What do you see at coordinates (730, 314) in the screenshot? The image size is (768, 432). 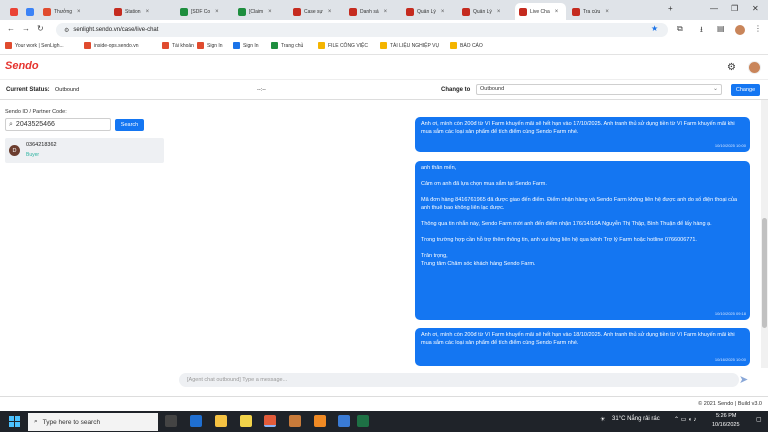 I see `message-time: 10/10/2025 09:18` at bounding box center [730, 314].